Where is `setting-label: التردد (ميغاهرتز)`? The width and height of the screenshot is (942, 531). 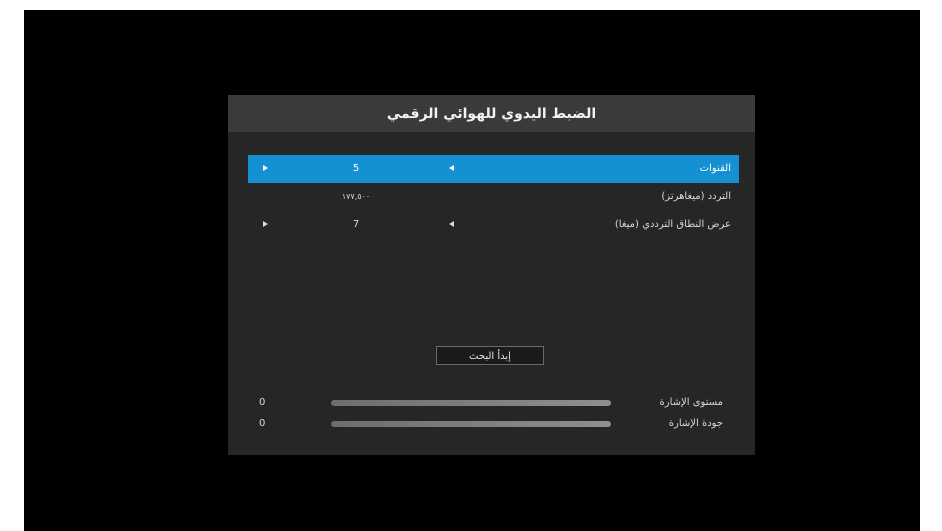 setting-label: التردد (ميغاهرتز) is located at coordinates (696, 196).